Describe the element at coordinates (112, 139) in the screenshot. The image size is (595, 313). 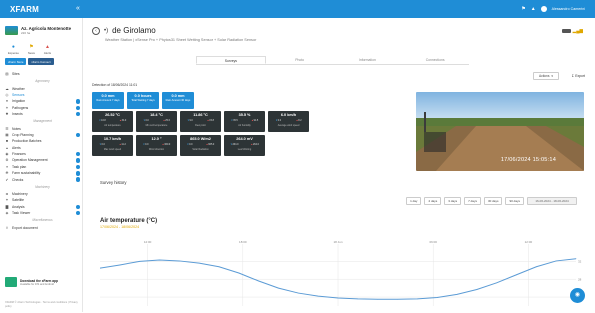
I see `sensor-value: 10.7 km/h` at that location.